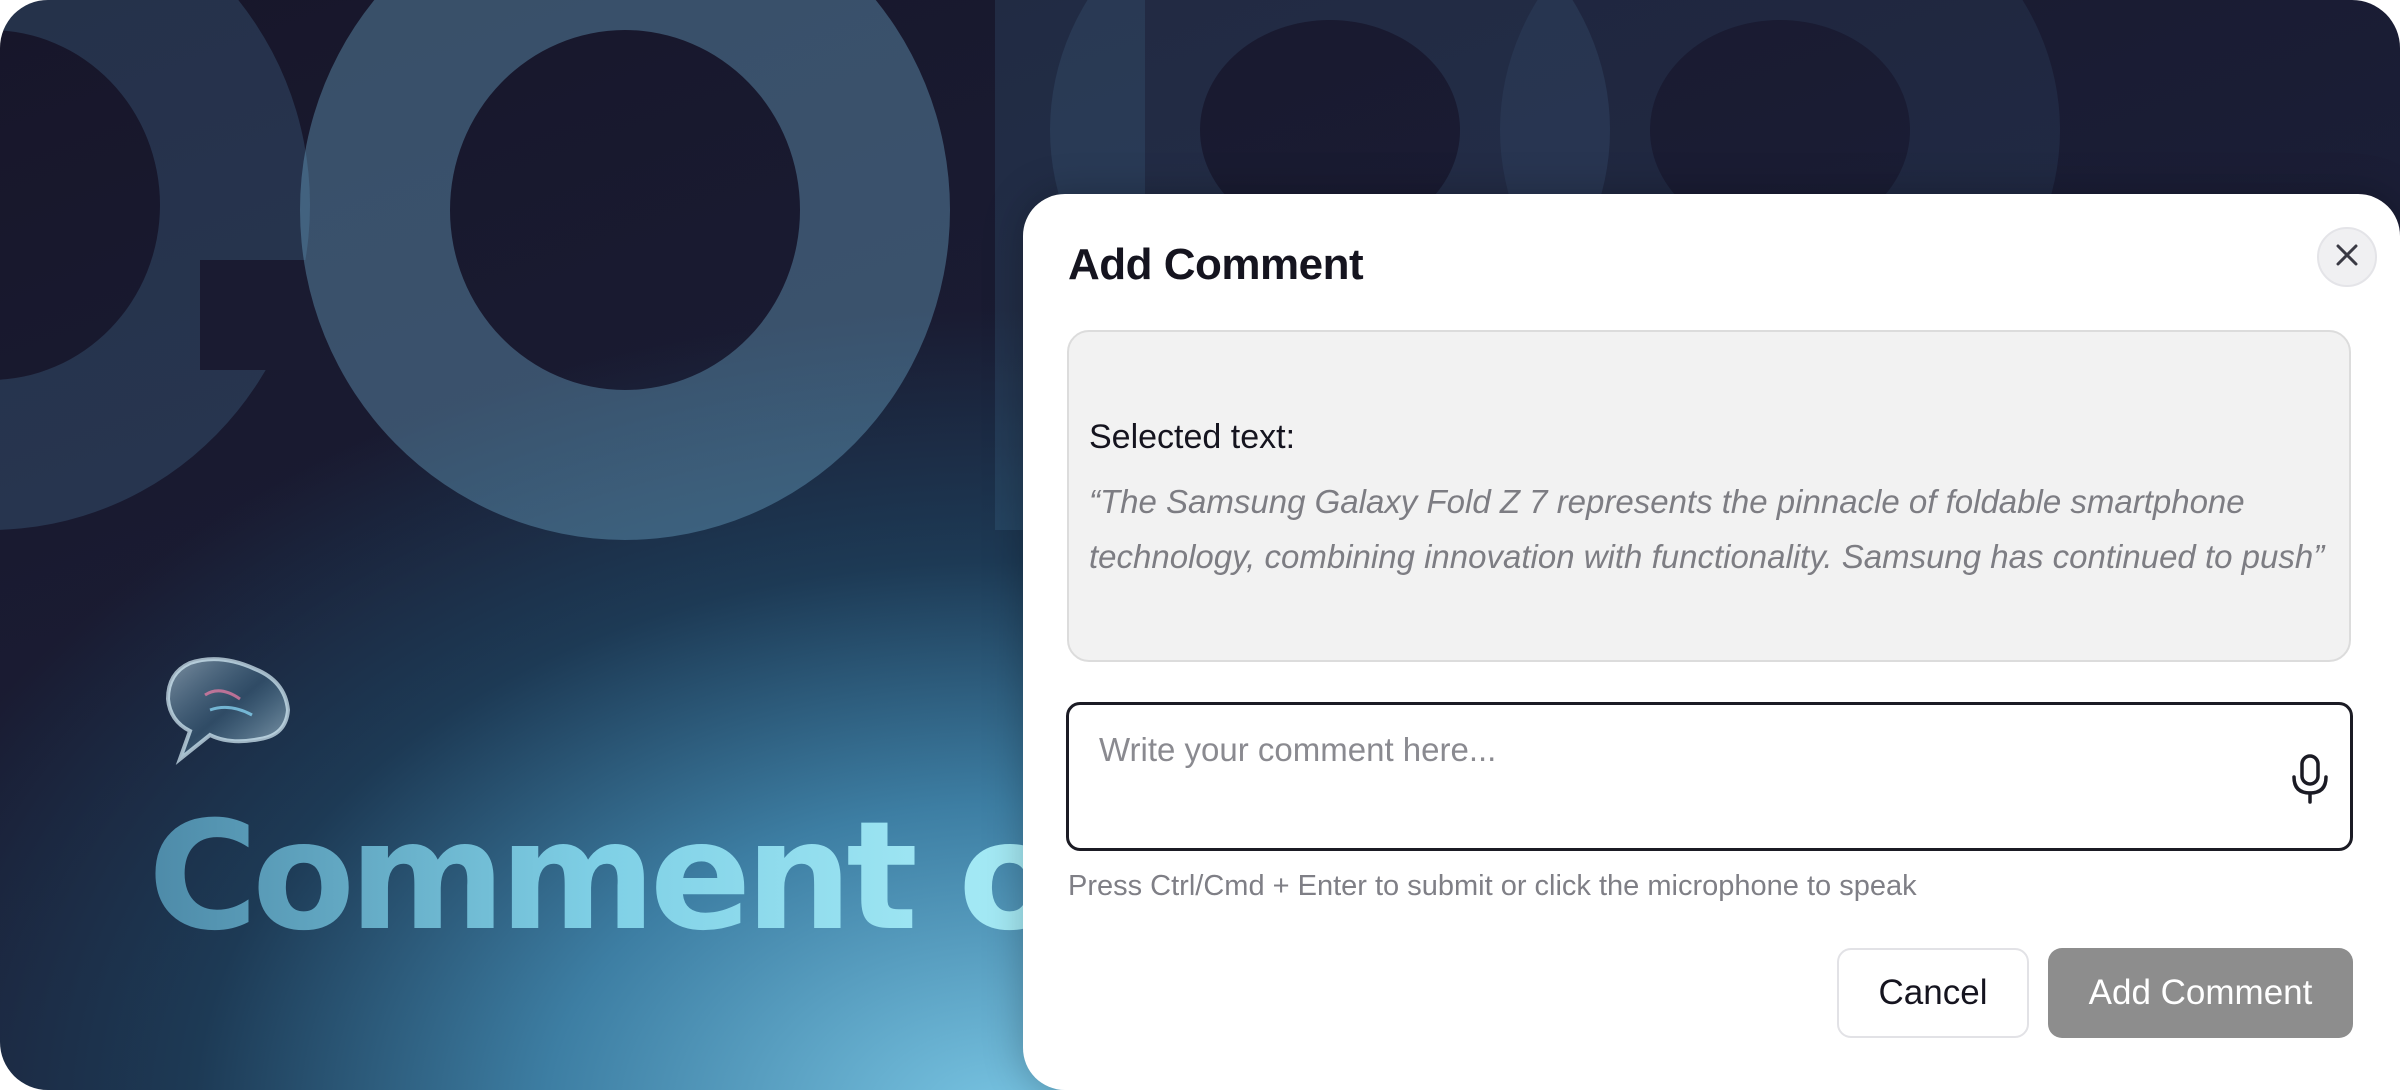  Describe the element at coordinates (1674, 776) in the screenshot. I see `comment-input` at that location.